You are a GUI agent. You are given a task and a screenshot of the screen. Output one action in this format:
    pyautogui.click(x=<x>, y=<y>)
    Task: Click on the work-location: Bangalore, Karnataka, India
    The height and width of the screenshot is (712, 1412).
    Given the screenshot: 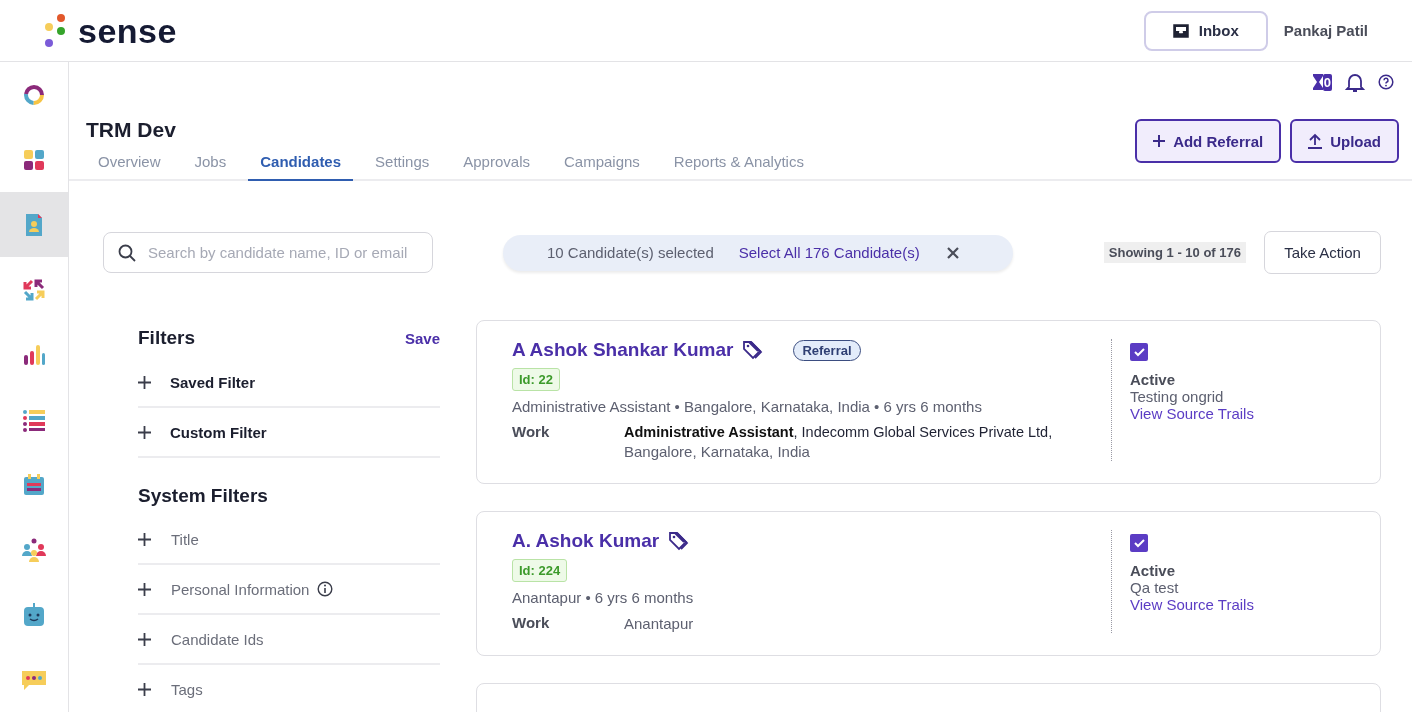 What is the action you would take?
    pyautogui.click(x=717, y=451)
    